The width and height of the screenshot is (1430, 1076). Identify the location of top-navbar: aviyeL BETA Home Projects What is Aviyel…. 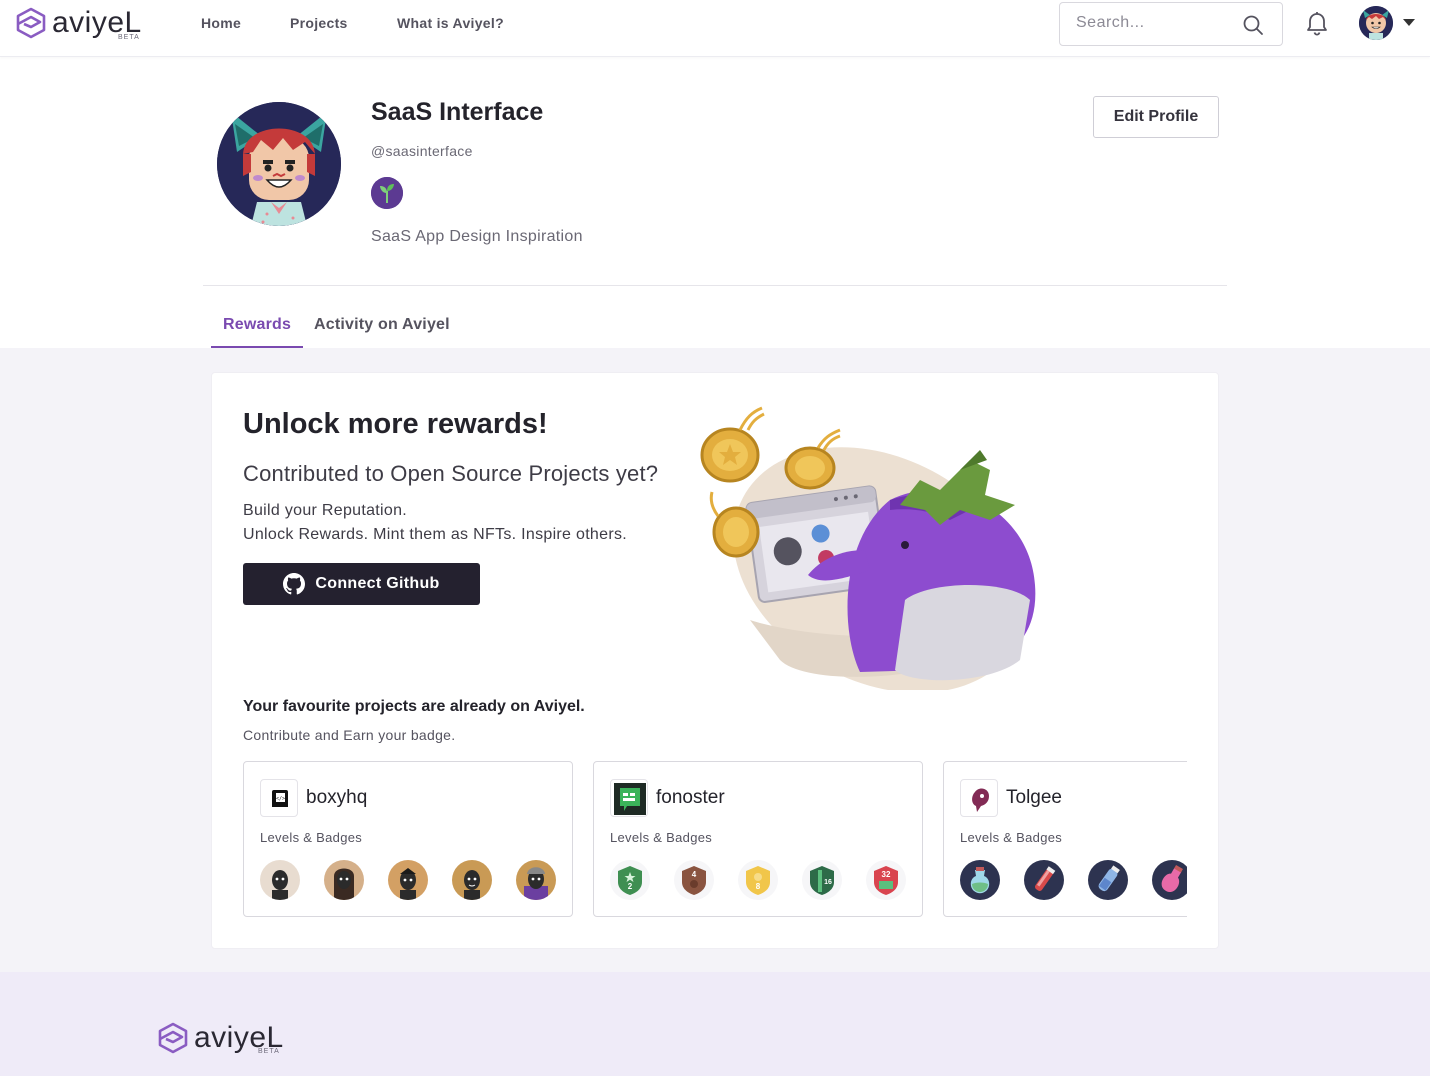
(715, 28).